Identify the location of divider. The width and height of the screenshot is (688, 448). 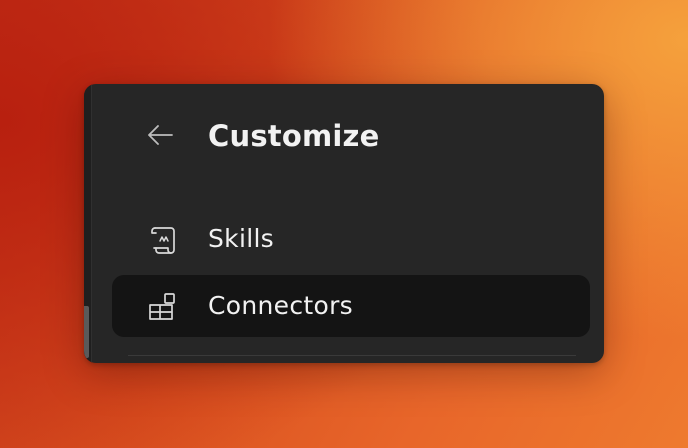
(352, 355).